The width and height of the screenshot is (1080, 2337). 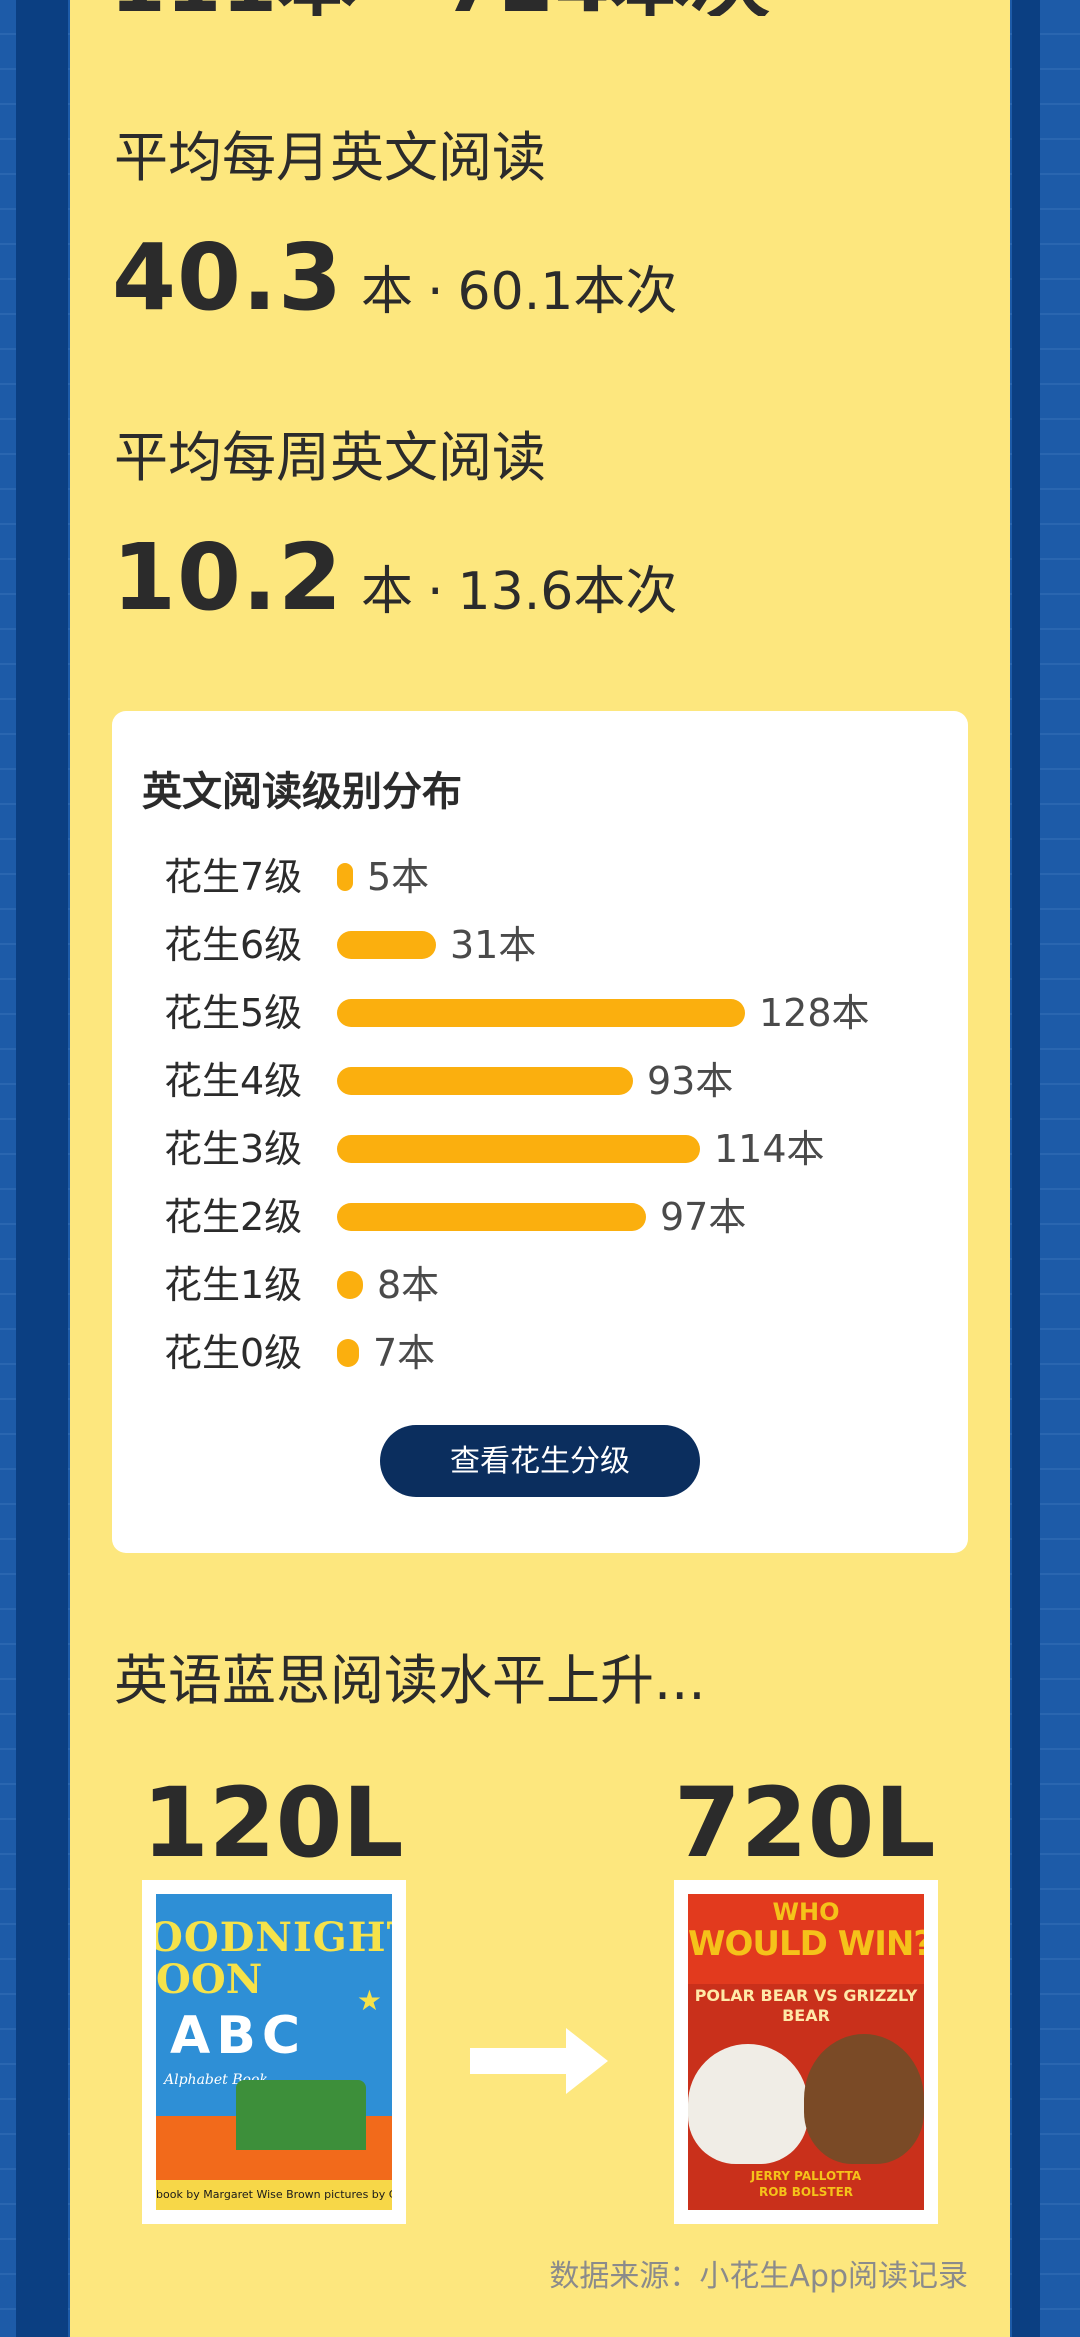 What do you see at coordinates (233, 1149) in the screenshot?
I see `level-name: 花生3级` at bounding box center [233, 1149].